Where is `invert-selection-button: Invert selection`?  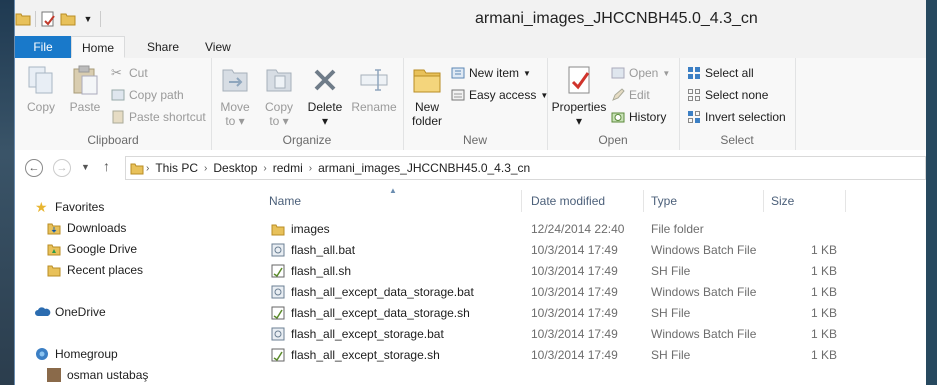 invert-selection-button: Invert selection is located at coordinates (736, 117).